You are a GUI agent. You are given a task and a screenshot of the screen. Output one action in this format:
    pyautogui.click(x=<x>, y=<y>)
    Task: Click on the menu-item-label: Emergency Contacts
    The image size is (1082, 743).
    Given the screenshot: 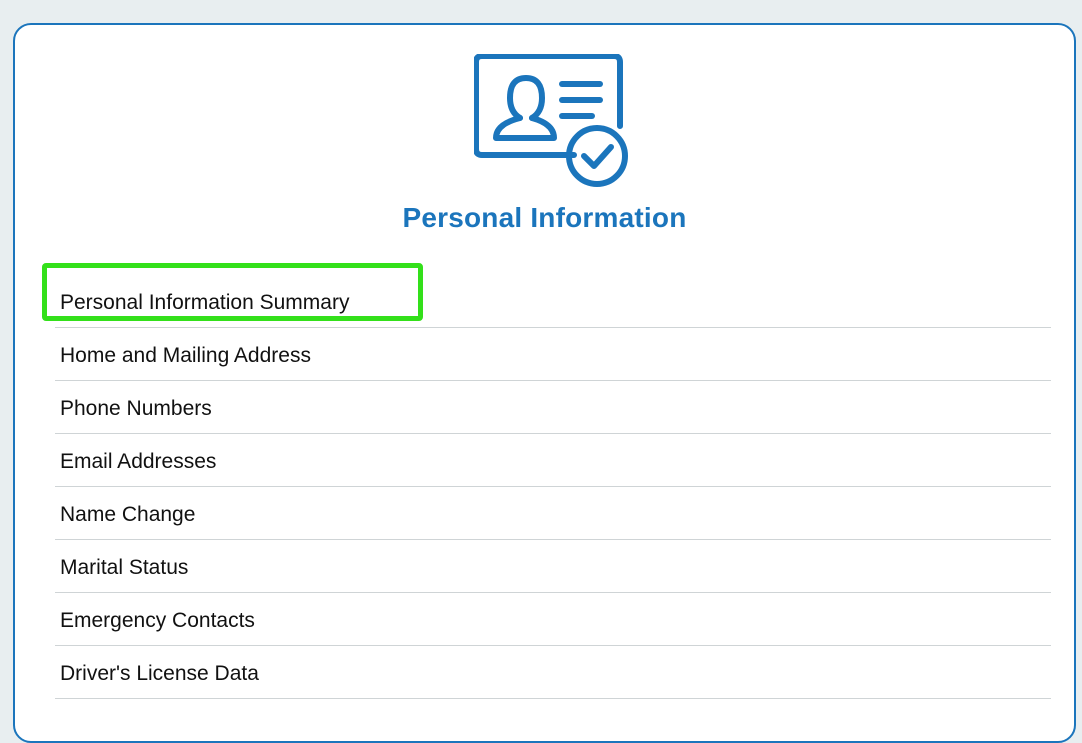 What is the action you would take?
    pyautogui.click(x=157, y=620)
    